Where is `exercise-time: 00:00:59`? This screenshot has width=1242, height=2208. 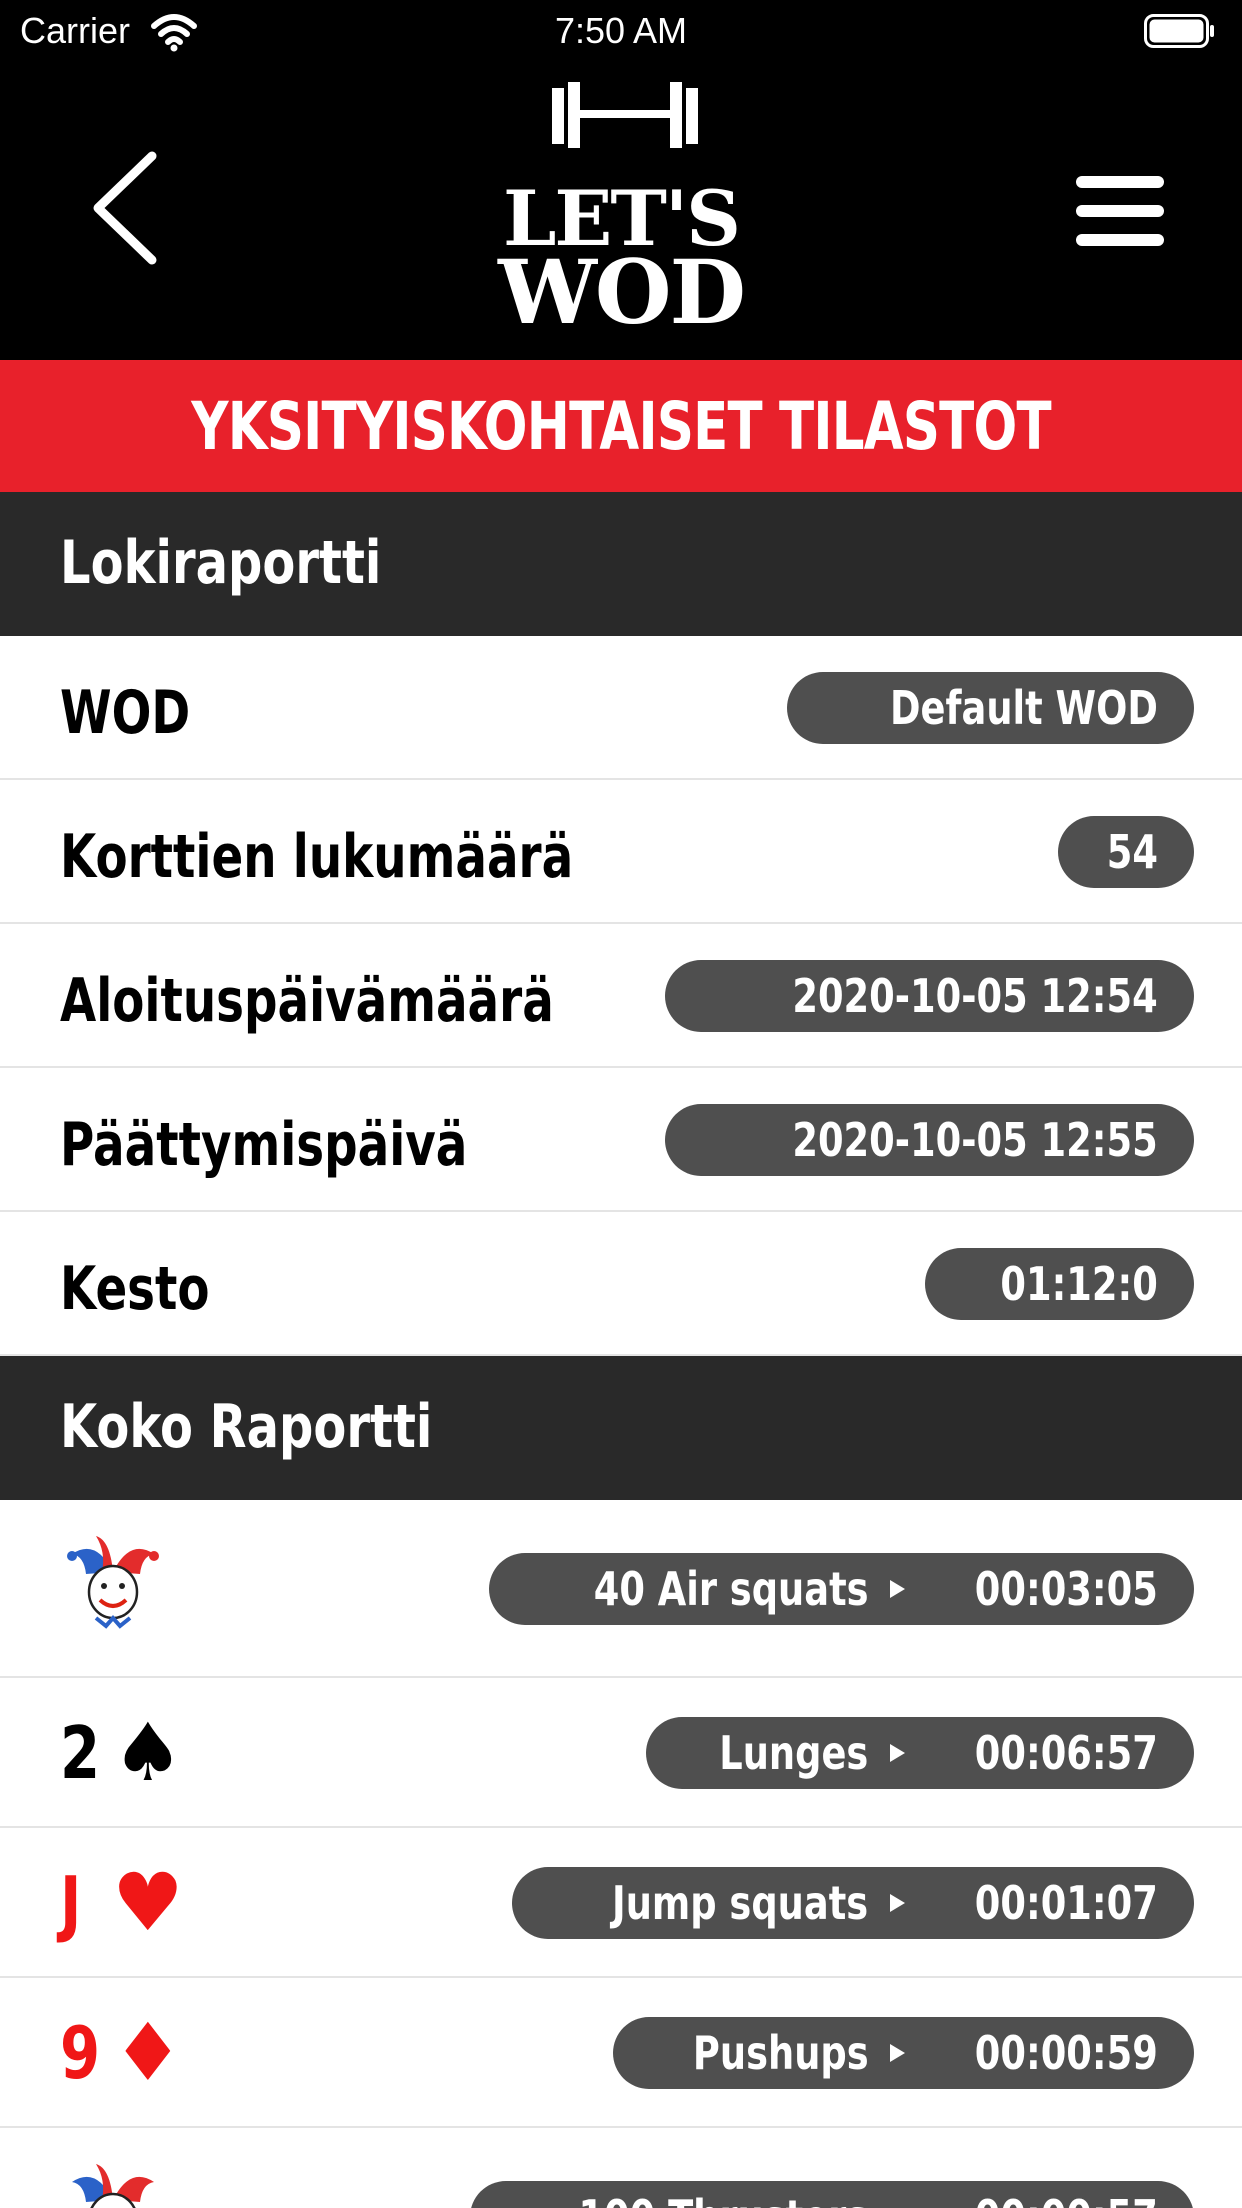 exercise-time: 00:00:59 is located at coordinates (1066, 2053).